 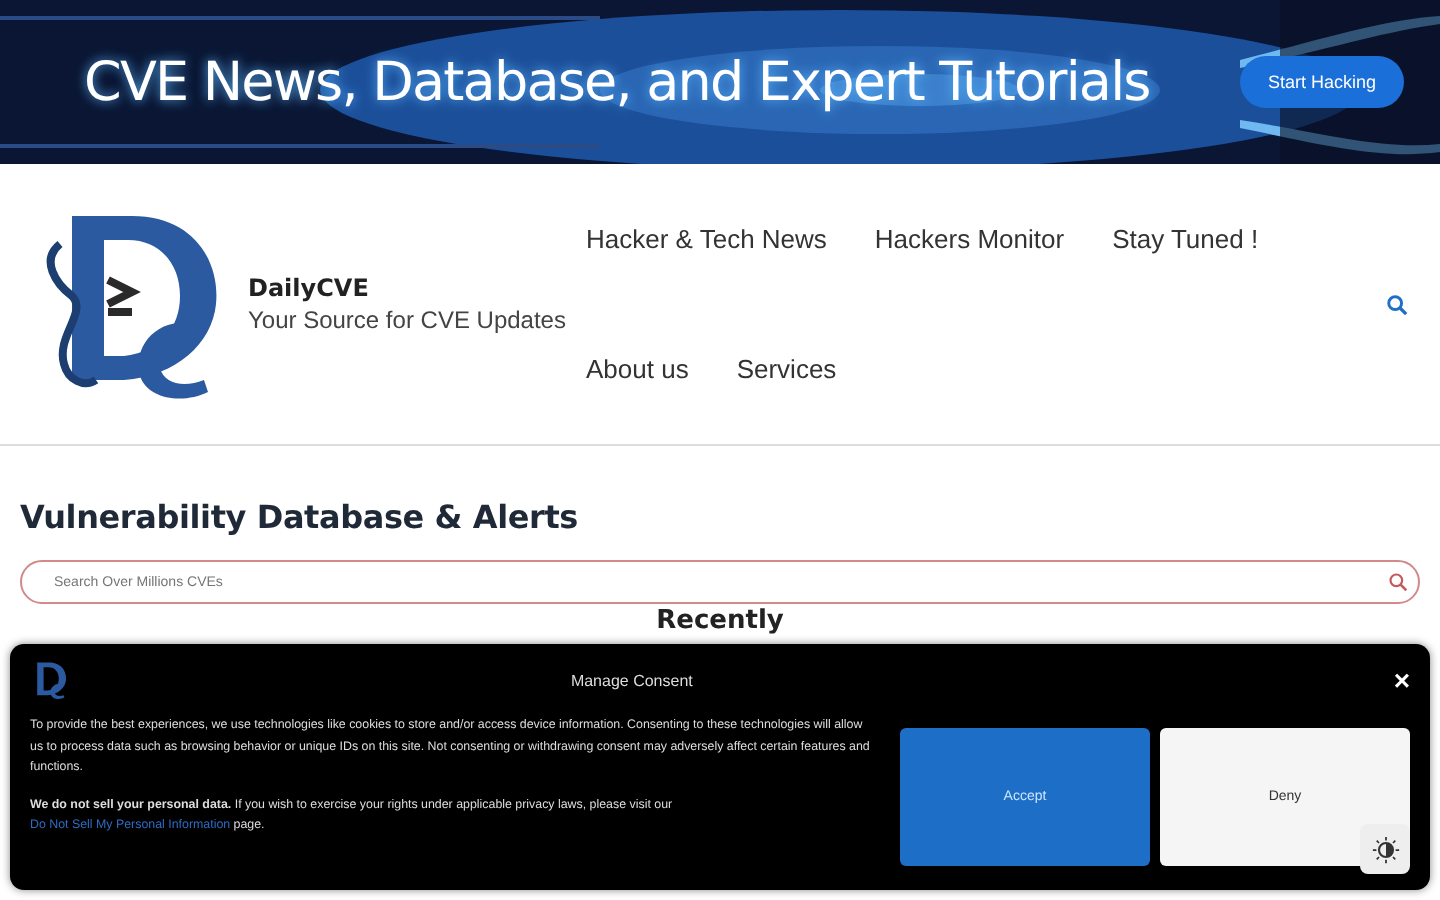 I want to click on nav-link: Services, so click(x=786, y=369).